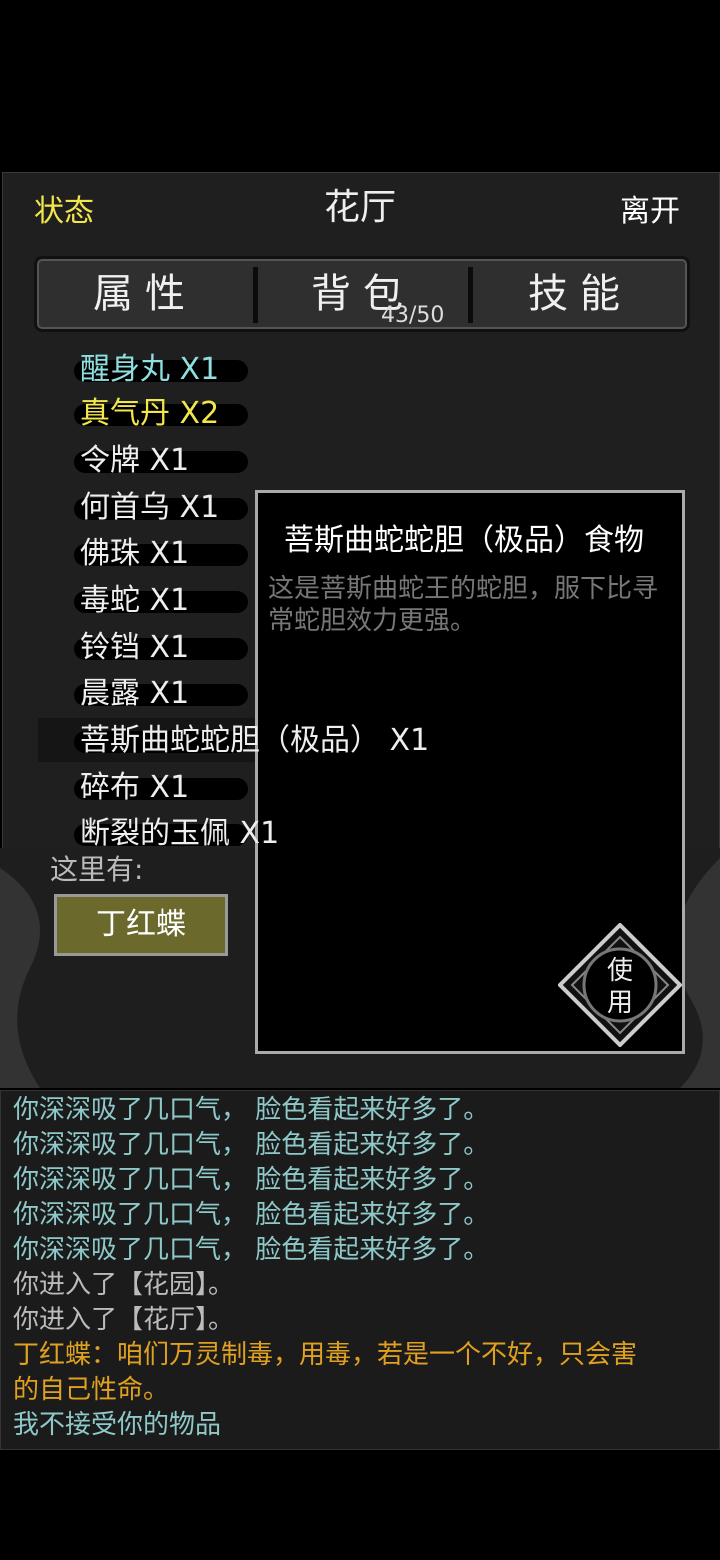 This screenshot has width=720, height=1560. I want to click on item-detail-description: 这是菩斯曲蛇王的蛇胆，服下比寻常蛇胆效力更强。, so click(463, 605).